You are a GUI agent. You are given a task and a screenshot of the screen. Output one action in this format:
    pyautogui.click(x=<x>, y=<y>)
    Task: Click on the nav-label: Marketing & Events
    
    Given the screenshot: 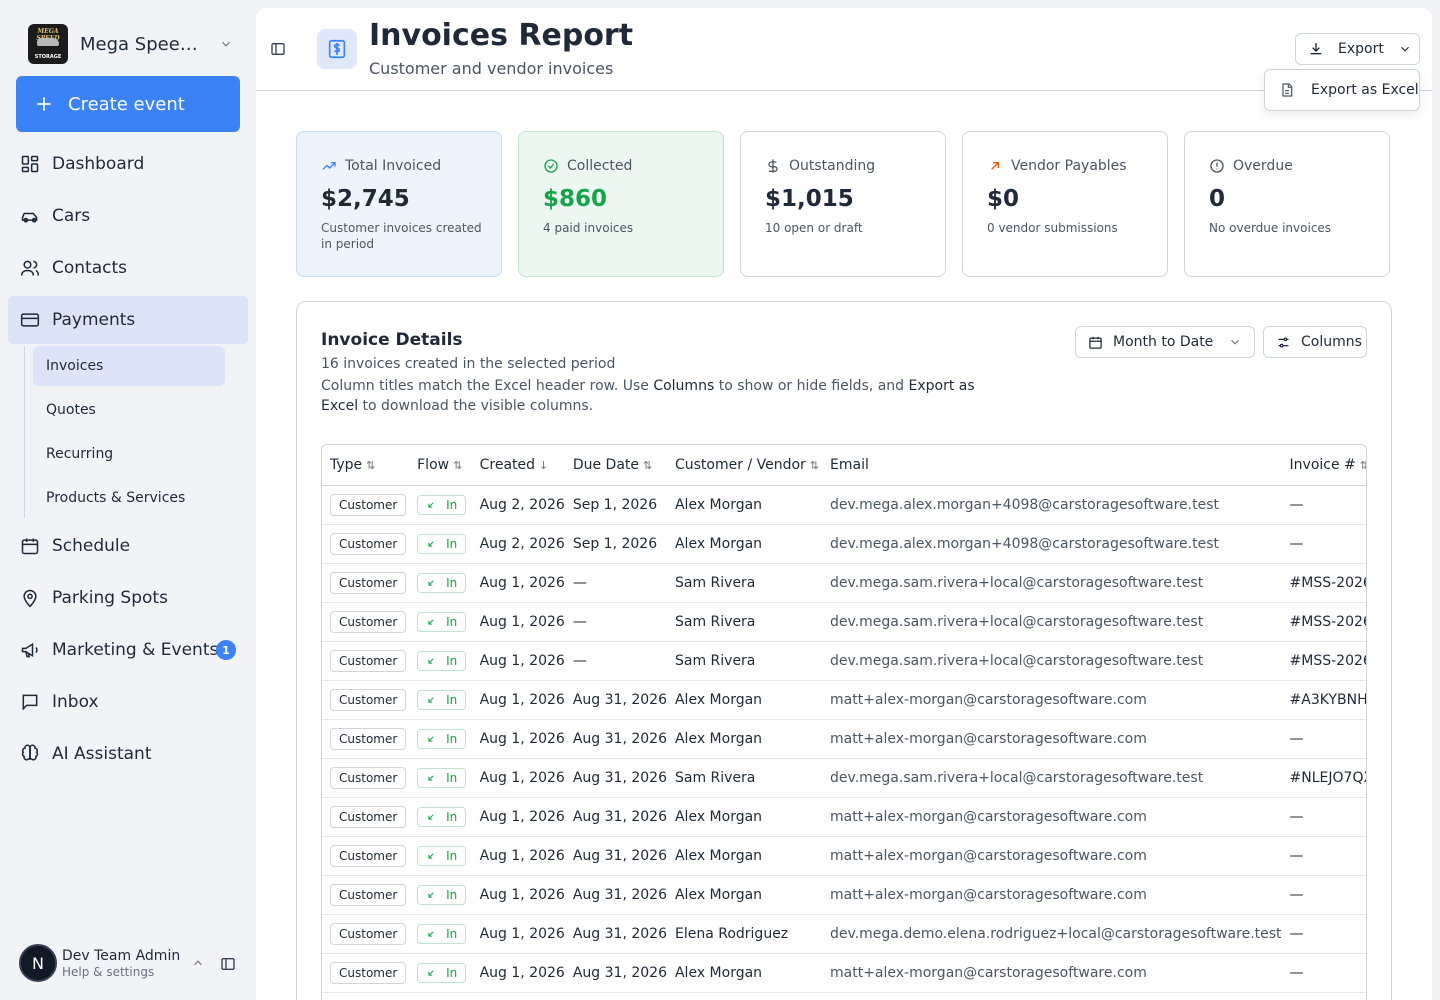 What is the action you would take?
    pyautogui.click(x=135, y=650)
    